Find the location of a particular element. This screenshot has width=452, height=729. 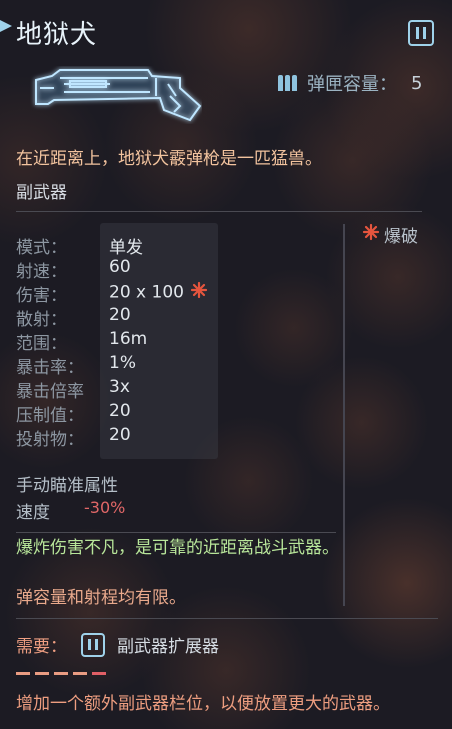

shotgun-icon is located at coordinates (116, 97).